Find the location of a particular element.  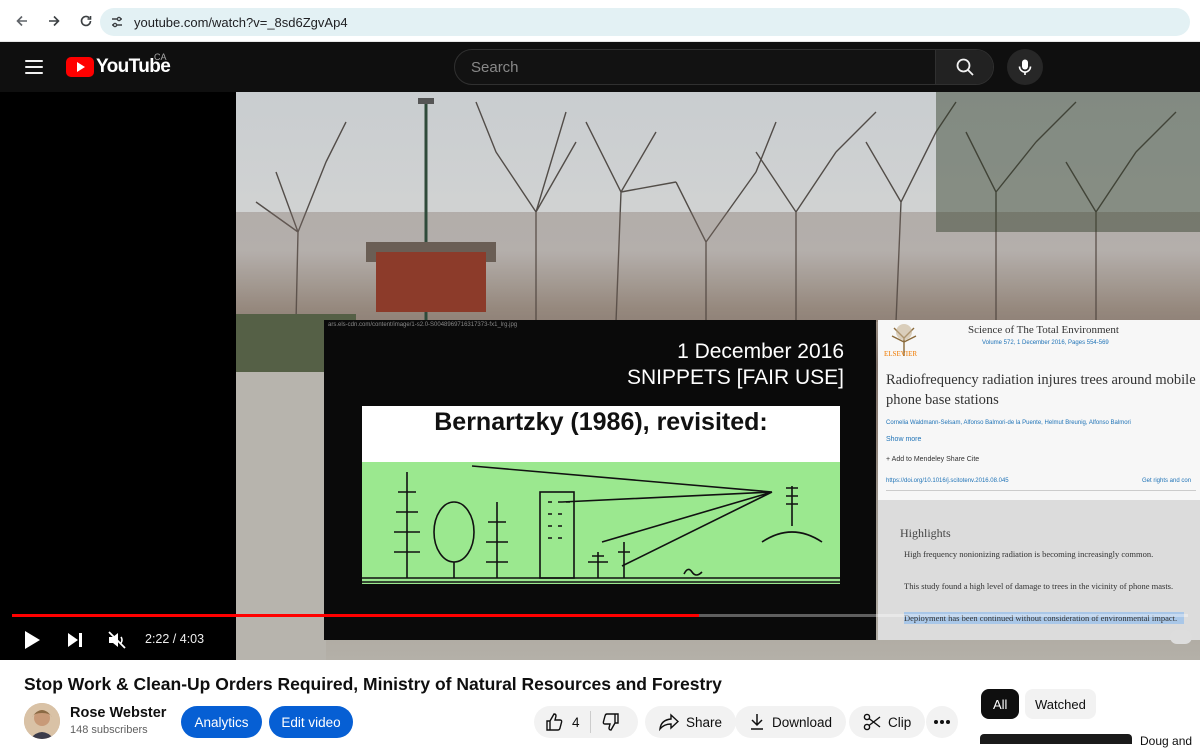

mute-button is located at coordinates (117, 640).